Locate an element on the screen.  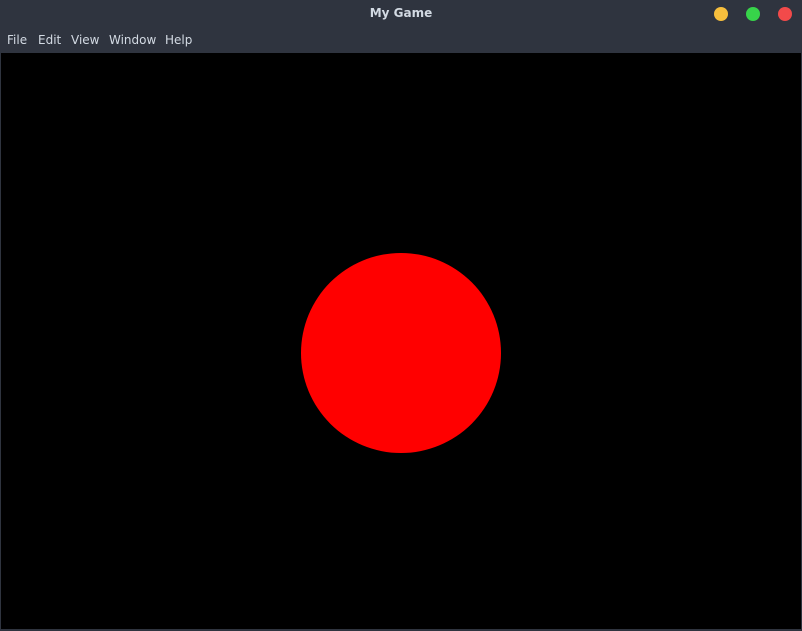
window-title: My Game is located at coordinates (401, 13).